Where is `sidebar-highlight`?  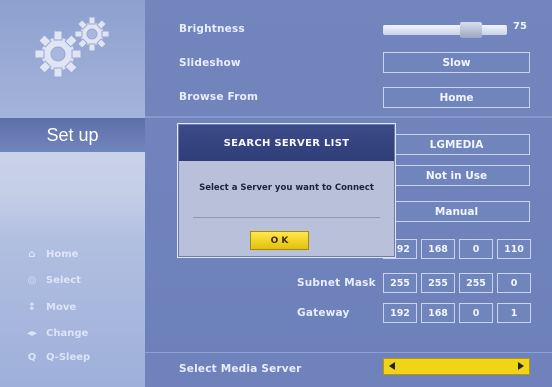 sidebar-highlight is located at coordinates (72, 197).